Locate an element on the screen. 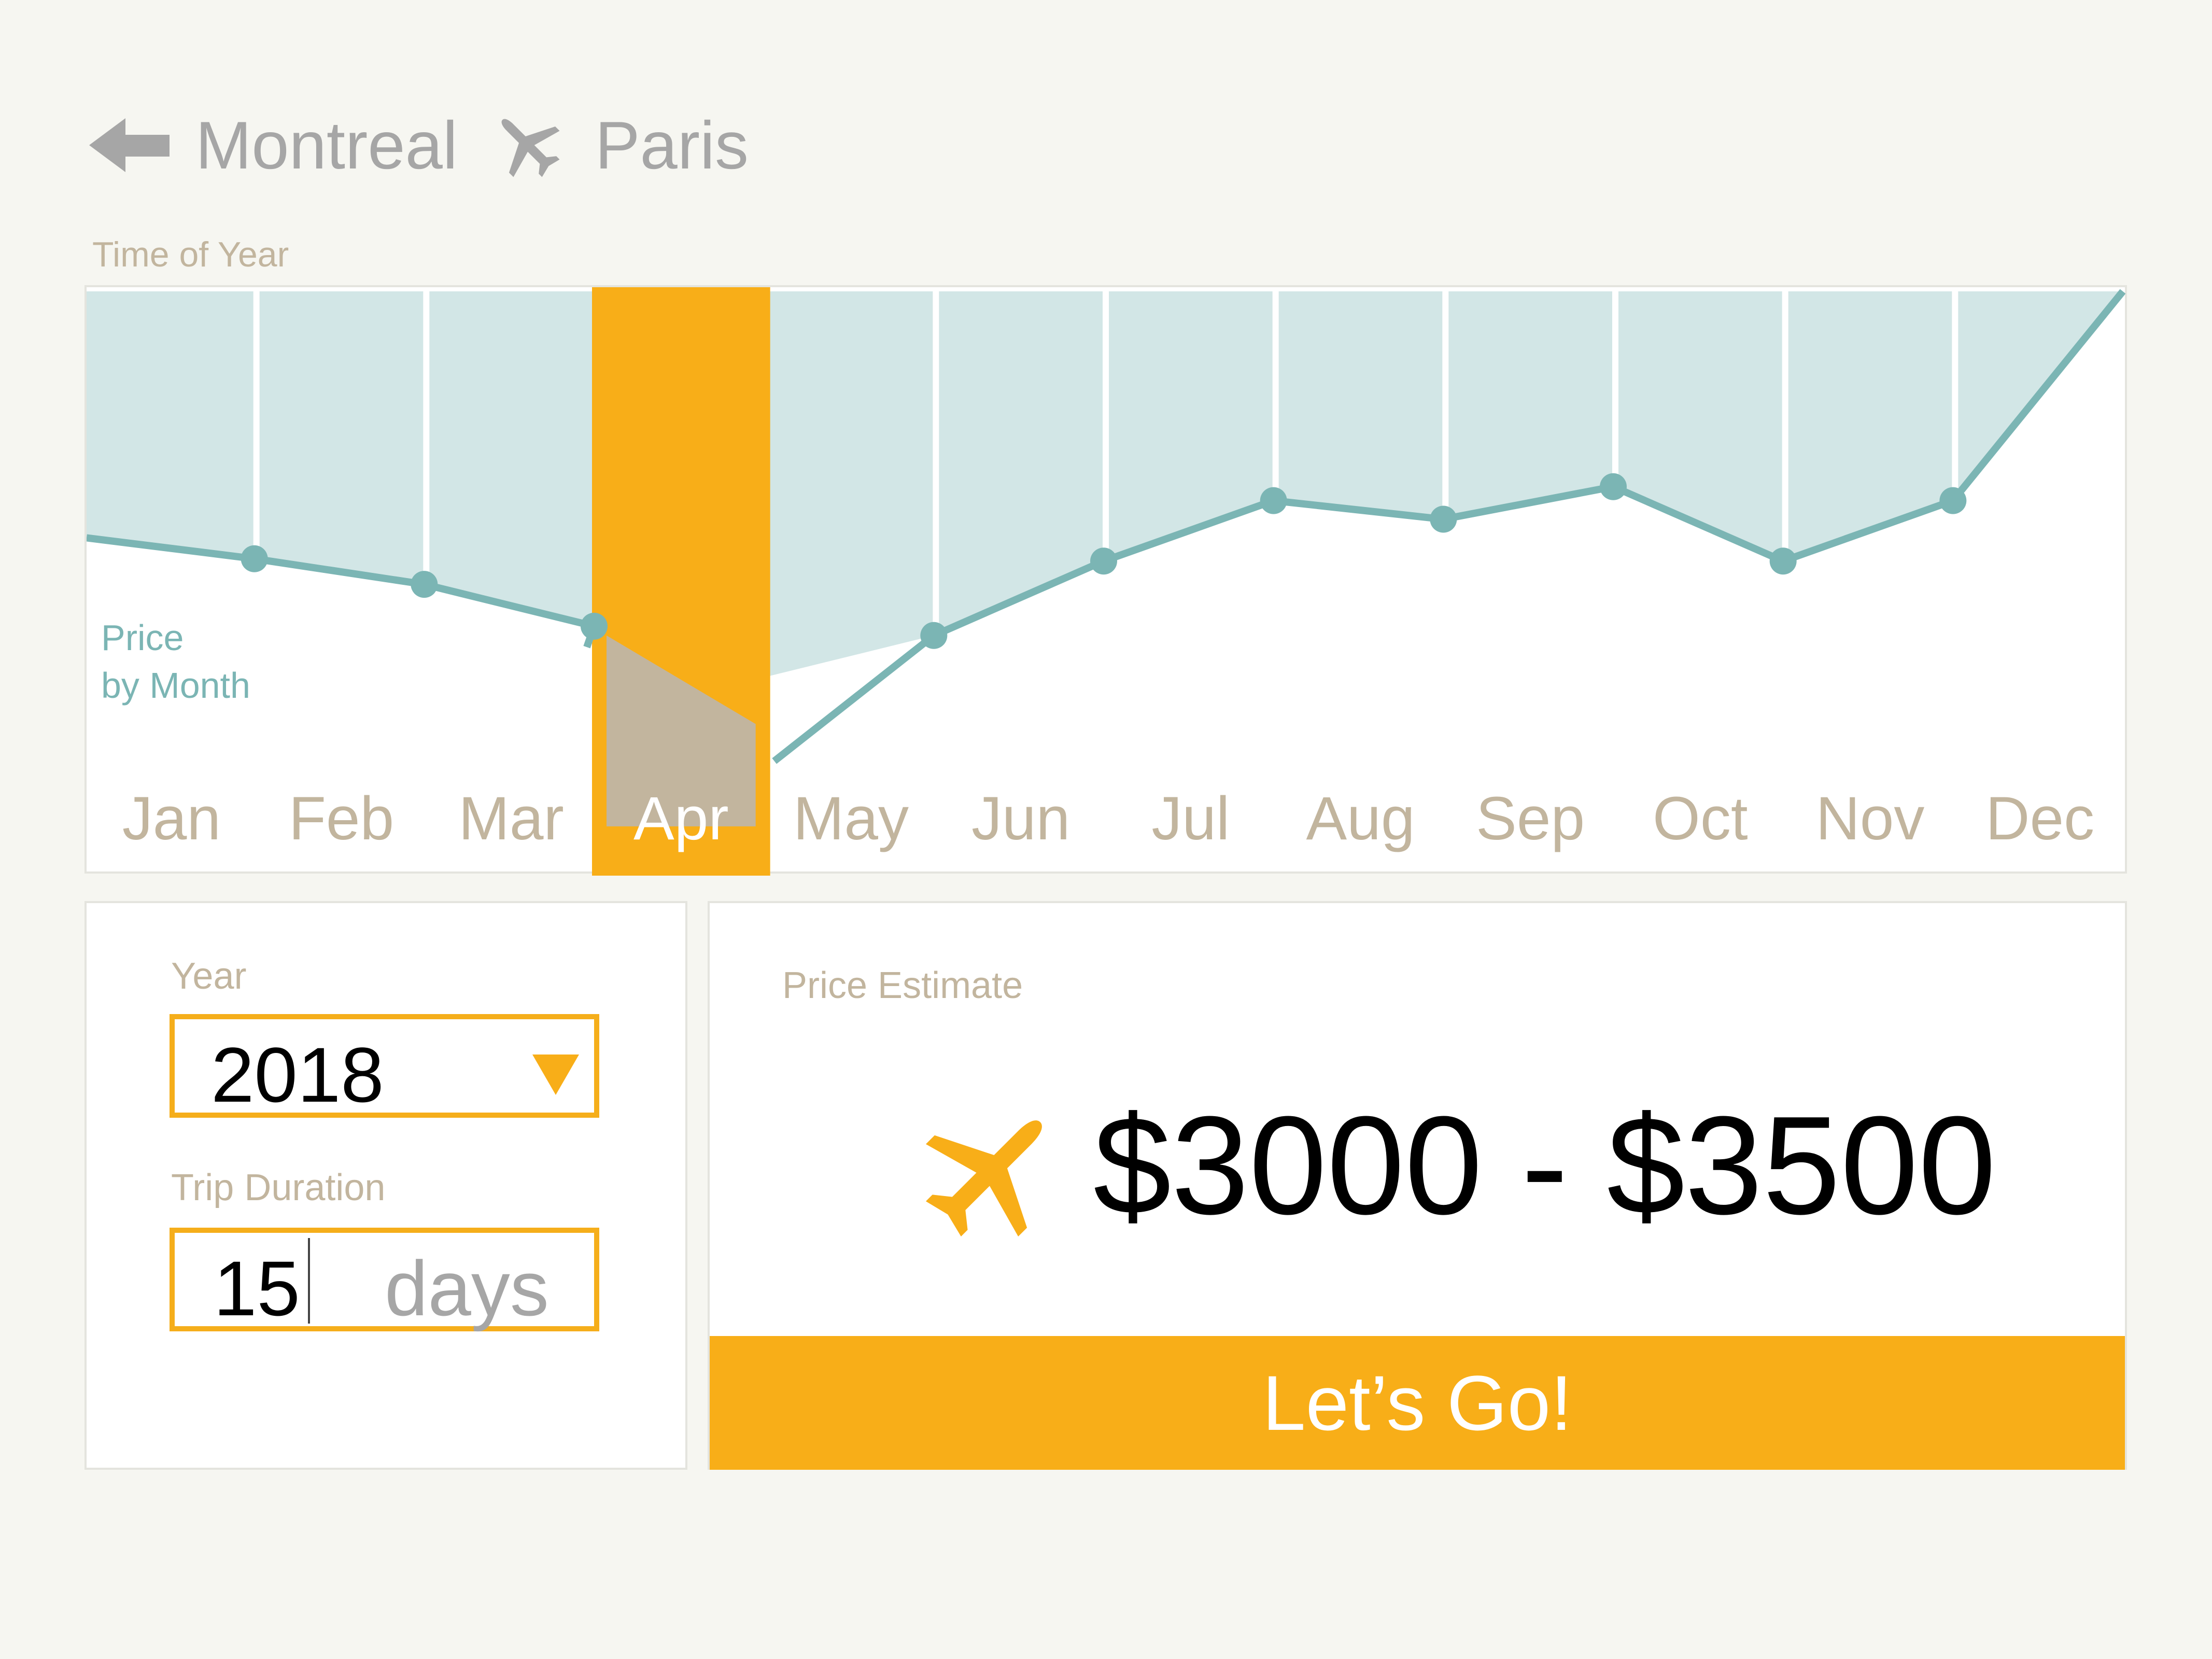  price-estimate-value: $3000 - $3500 is located at coordinates (1544, 1166).